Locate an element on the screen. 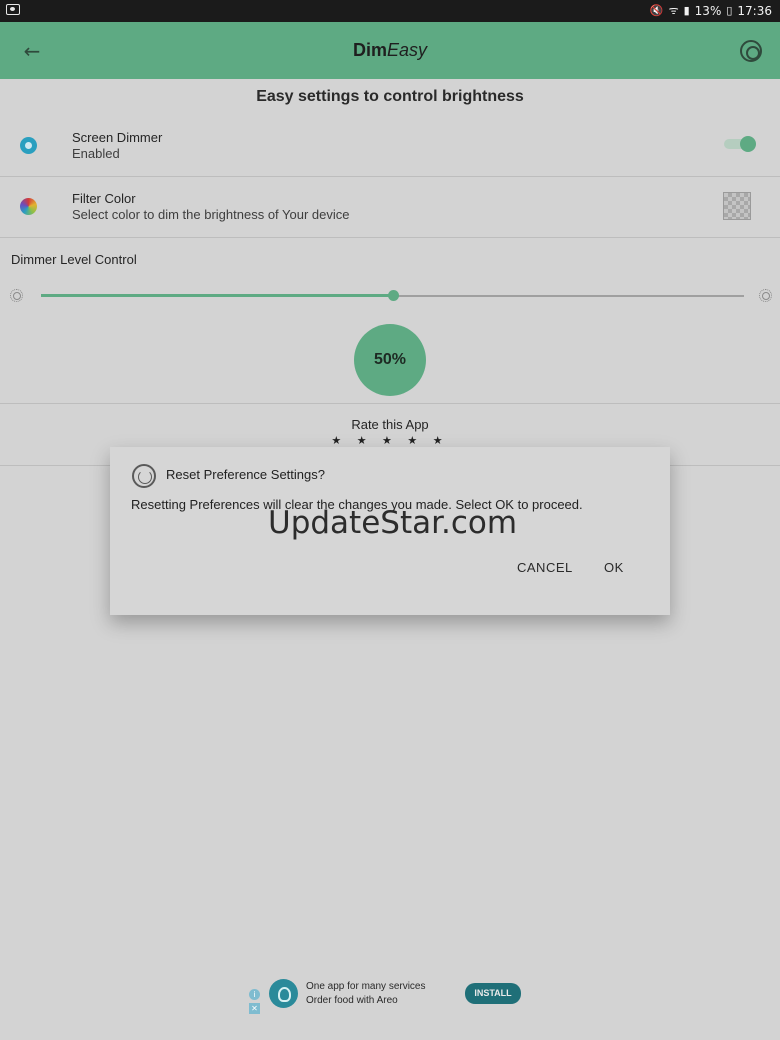  status-indicators: 🔇 ᯤ ▮ 13% ▯ 17:36 is located at coordinates (711, 10).